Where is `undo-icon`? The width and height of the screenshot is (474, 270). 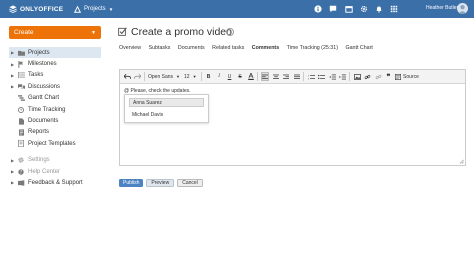 undo-icon is located at coordinates (127, 76).